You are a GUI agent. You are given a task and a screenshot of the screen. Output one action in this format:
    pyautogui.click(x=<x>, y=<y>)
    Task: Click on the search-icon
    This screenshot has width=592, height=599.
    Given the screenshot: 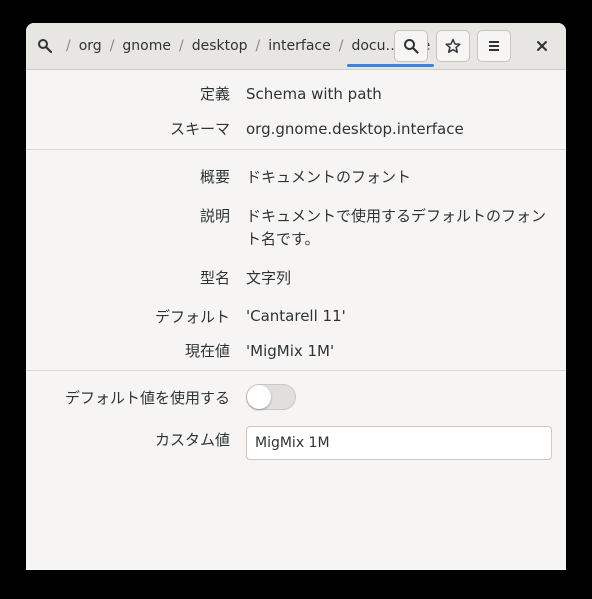 What is the action you would take?
    pyautogui.click(x=411, y=46)
    